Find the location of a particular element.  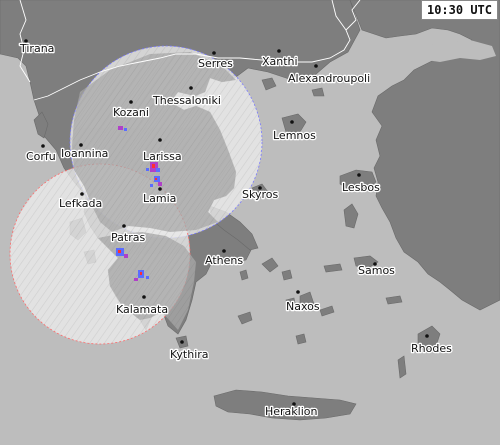

city-label-heraklion: Heraklion is located at coordinates (291, 411).